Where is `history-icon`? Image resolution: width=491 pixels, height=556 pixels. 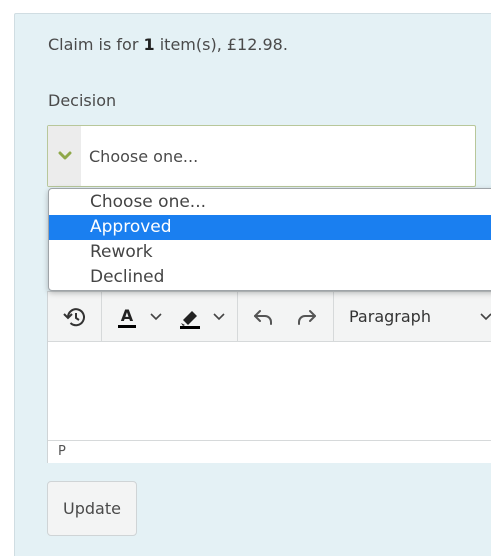
history-icon is located at coordinates (75, 317).